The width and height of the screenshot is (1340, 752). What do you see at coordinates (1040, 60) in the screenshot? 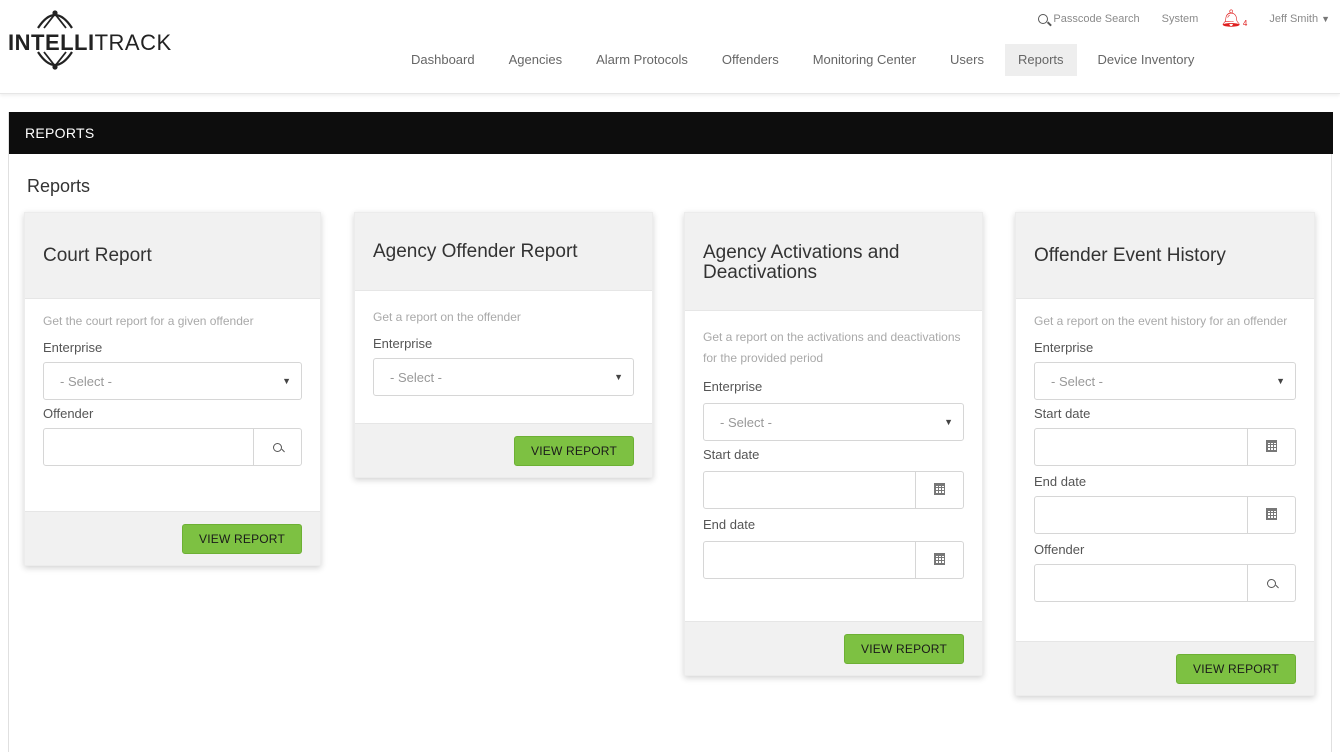
I see `nav-item-reports: Reports` at bounding box center [1040, 60].